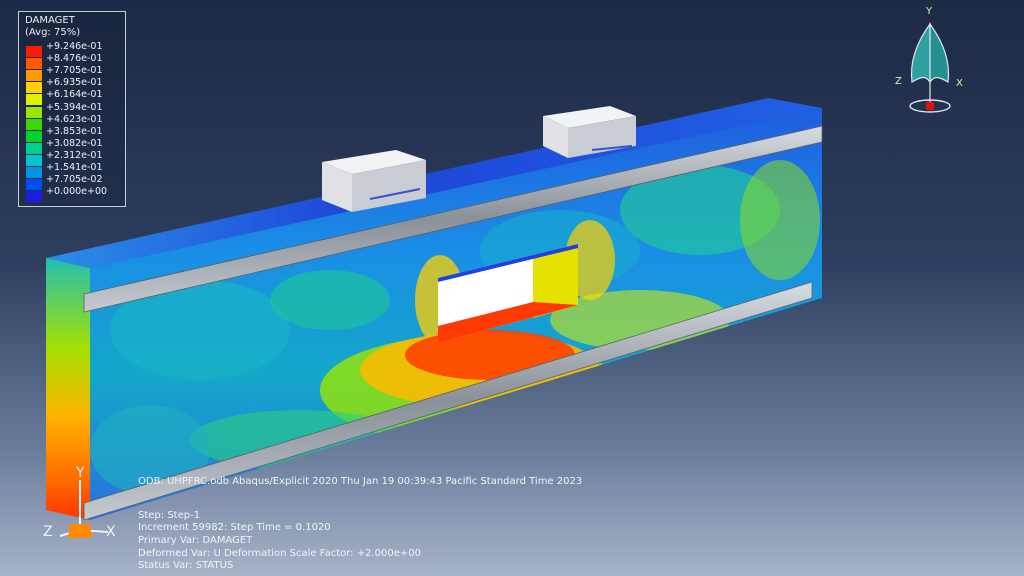  What do you see at coordinates (929, 11) in the screenshot?
I see `triad-y-label: Y` at bounding box center [929, 11].